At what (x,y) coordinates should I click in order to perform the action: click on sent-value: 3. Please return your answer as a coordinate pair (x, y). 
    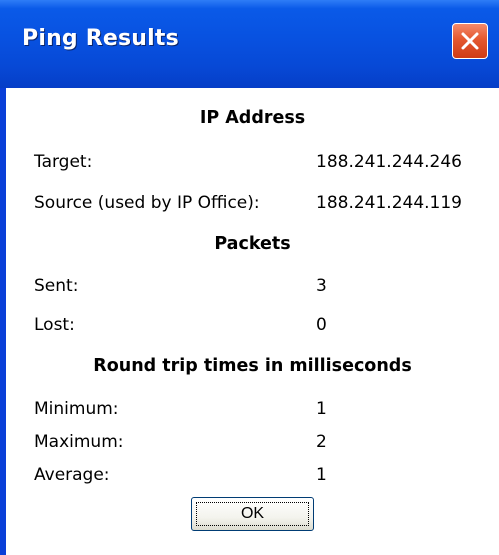
    Looking at the image, I should click on (321, 286).